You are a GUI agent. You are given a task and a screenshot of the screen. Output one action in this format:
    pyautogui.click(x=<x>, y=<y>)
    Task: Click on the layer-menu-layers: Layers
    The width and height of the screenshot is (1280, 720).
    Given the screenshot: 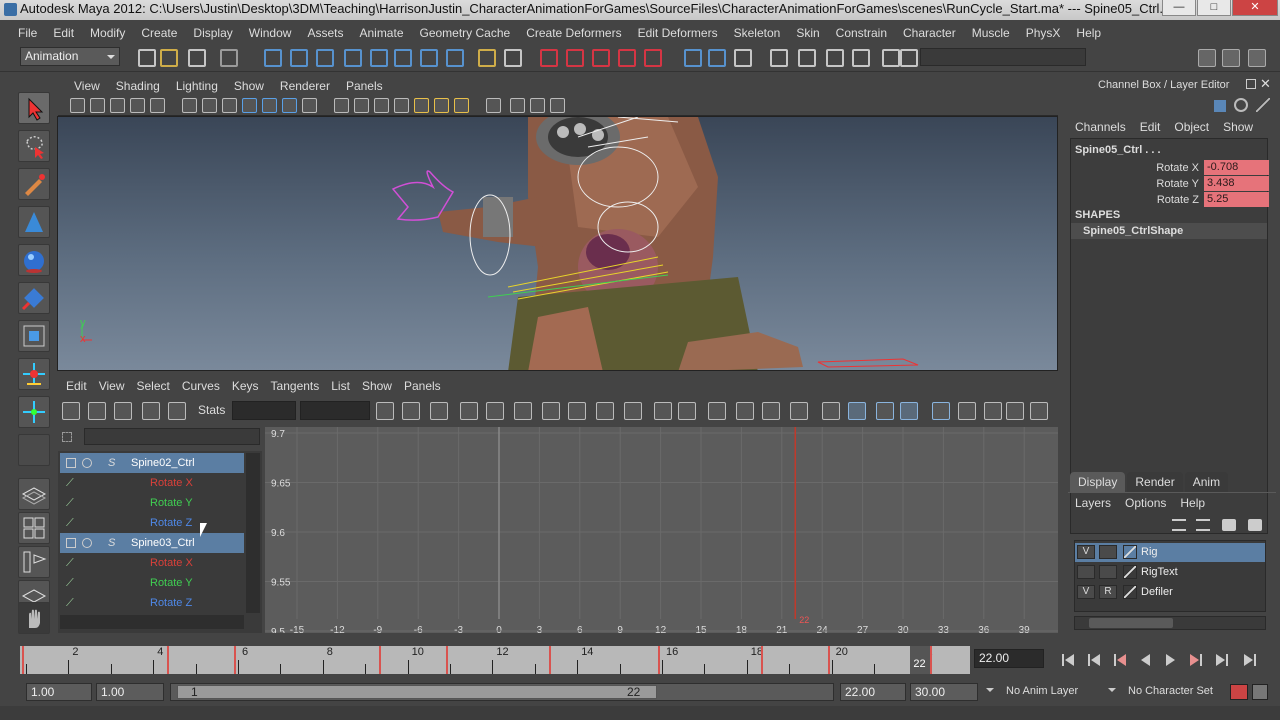 What is the action you would take?
    pyautogui.click(x=1093, y=503)
    